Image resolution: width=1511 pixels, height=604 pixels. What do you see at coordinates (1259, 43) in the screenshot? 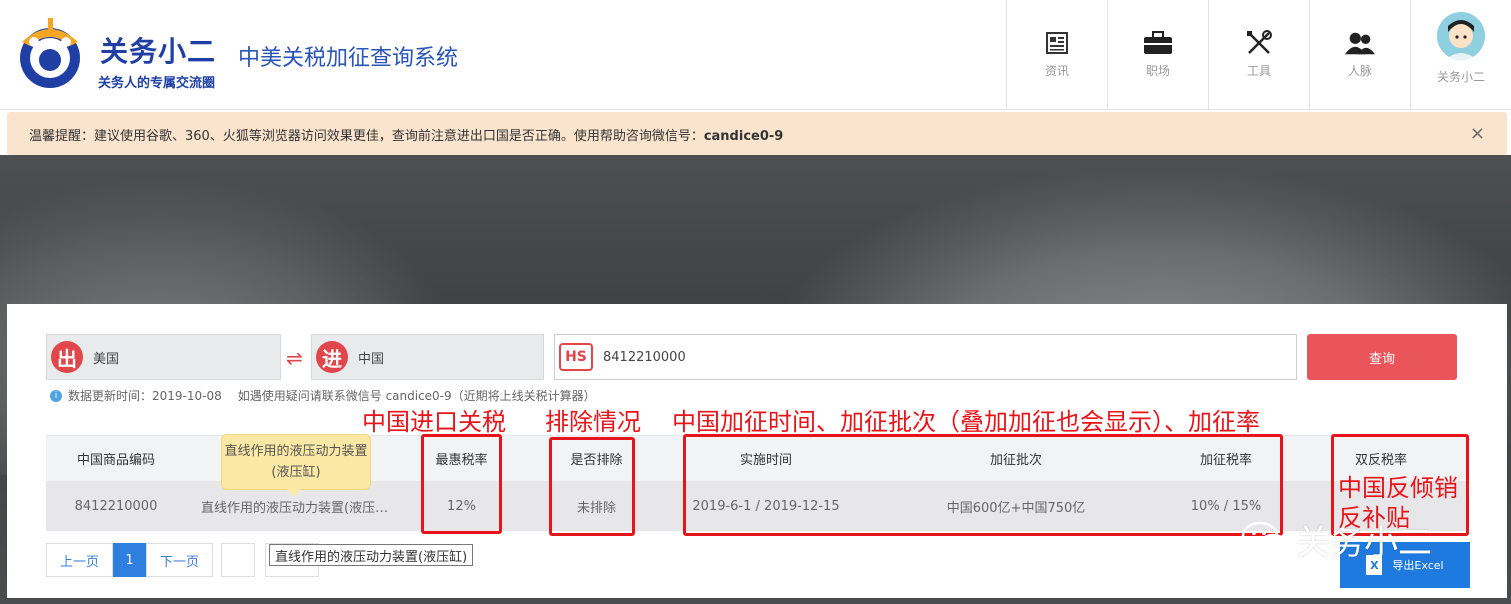
I see `tools-icon` at bounding box center [1259, 43].